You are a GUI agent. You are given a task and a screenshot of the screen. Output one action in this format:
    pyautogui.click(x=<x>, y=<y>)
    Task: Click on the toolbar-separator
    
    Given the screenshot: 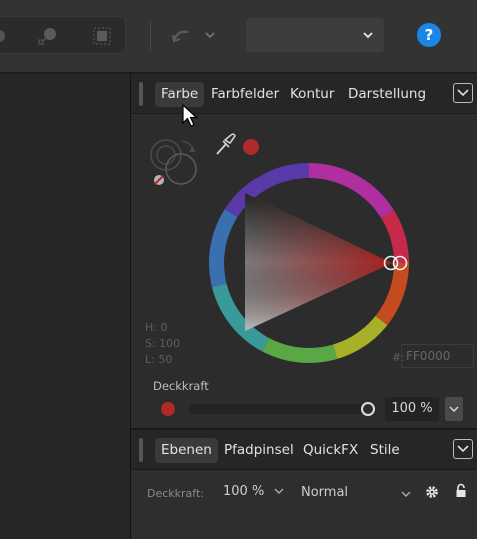 What is the action you would take?
    pyautogui.click(x=150, y=36)
    